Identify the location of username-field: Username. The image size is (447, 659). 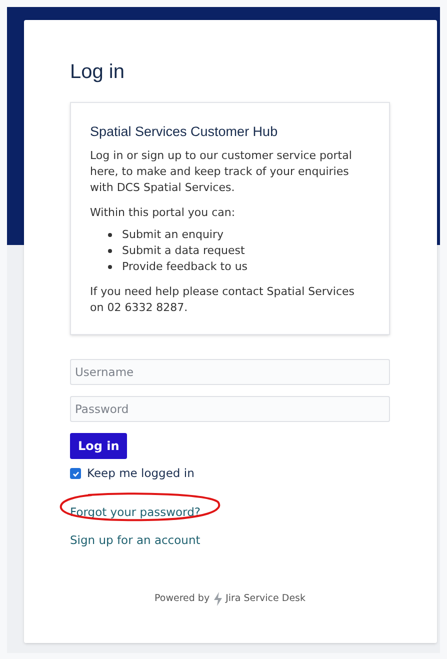
(230, 372).